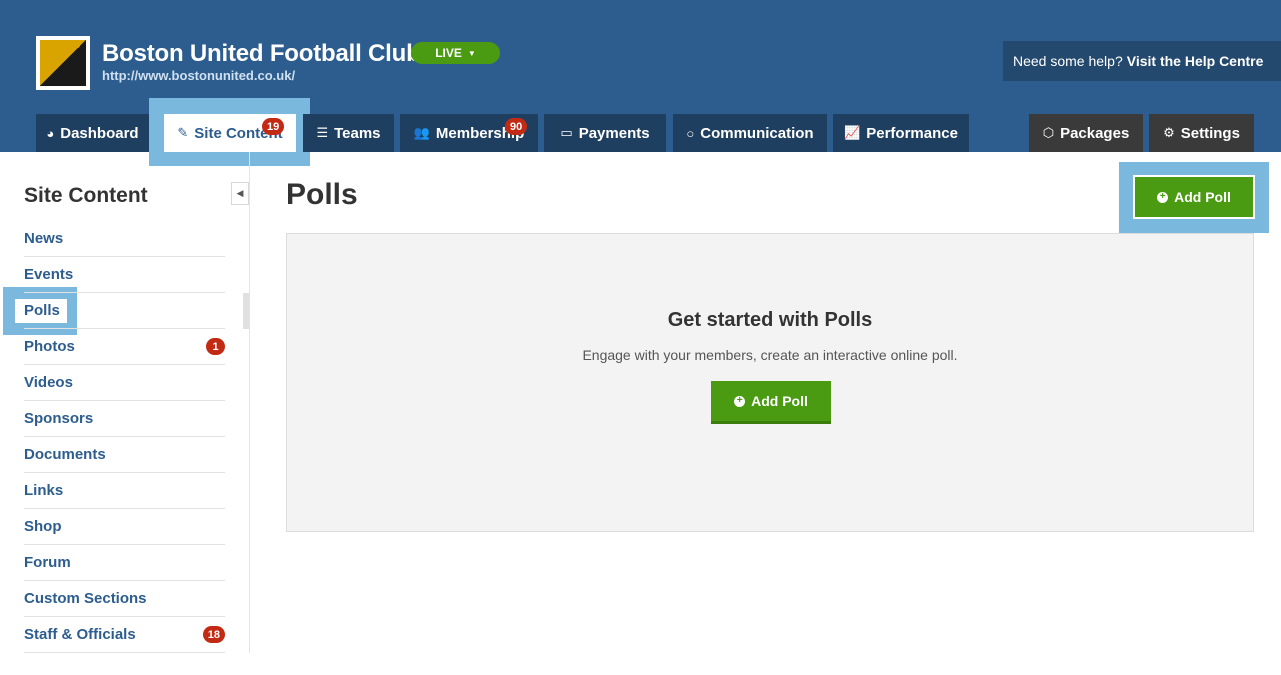 This screenshot has width=1281, height=675. What do you see at coordinates (183, 132) in the screenshot?
I see `pencil-icon: ✎` at bounding box center [183, 132].